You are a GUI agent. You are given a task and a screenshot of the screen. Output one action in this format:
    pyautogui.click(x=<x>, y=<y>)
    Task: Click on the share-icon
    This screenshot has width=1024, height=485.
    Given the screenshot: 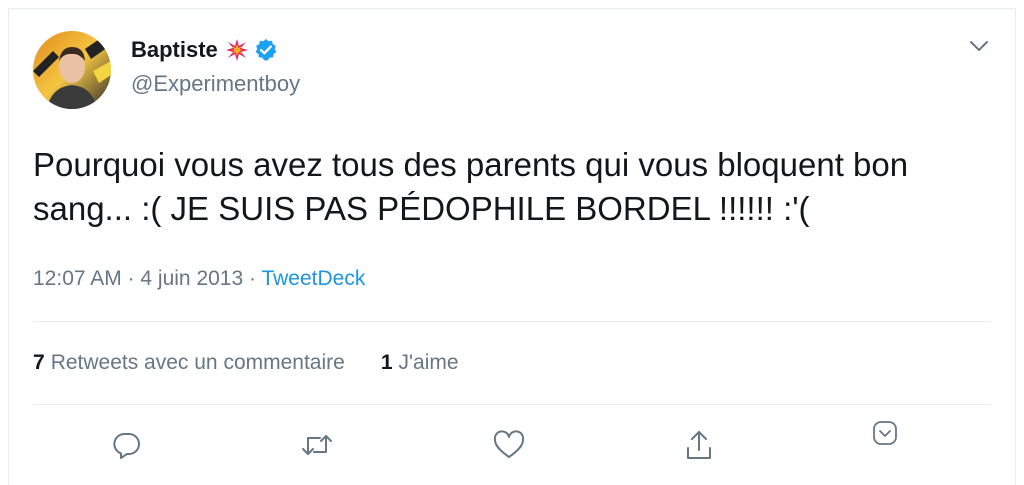 What is the action you would take?
    pyautogui.click(x=699, y=447)
    